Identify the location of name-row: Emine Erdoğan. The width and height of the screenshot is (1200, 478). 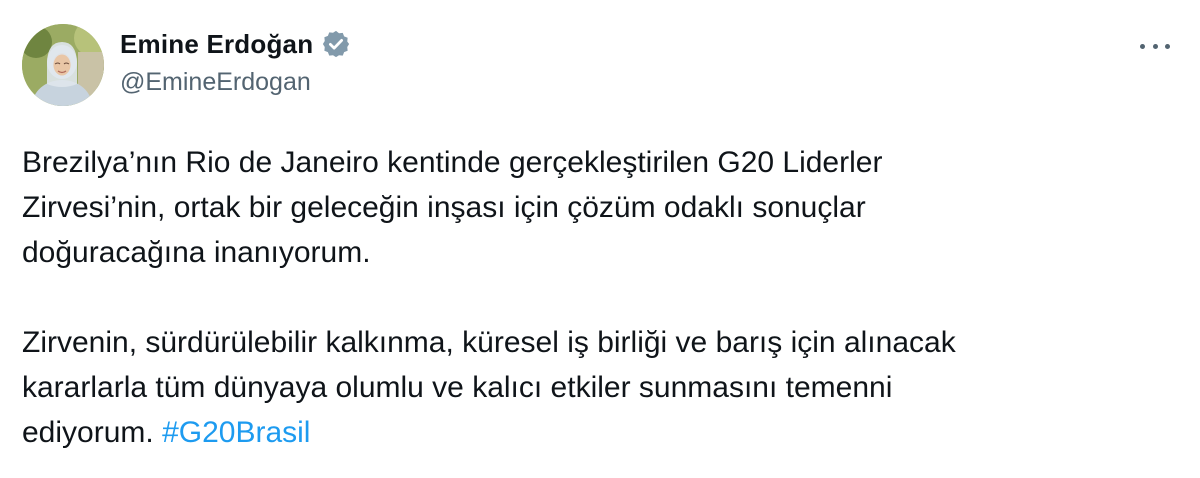
(235, 44).